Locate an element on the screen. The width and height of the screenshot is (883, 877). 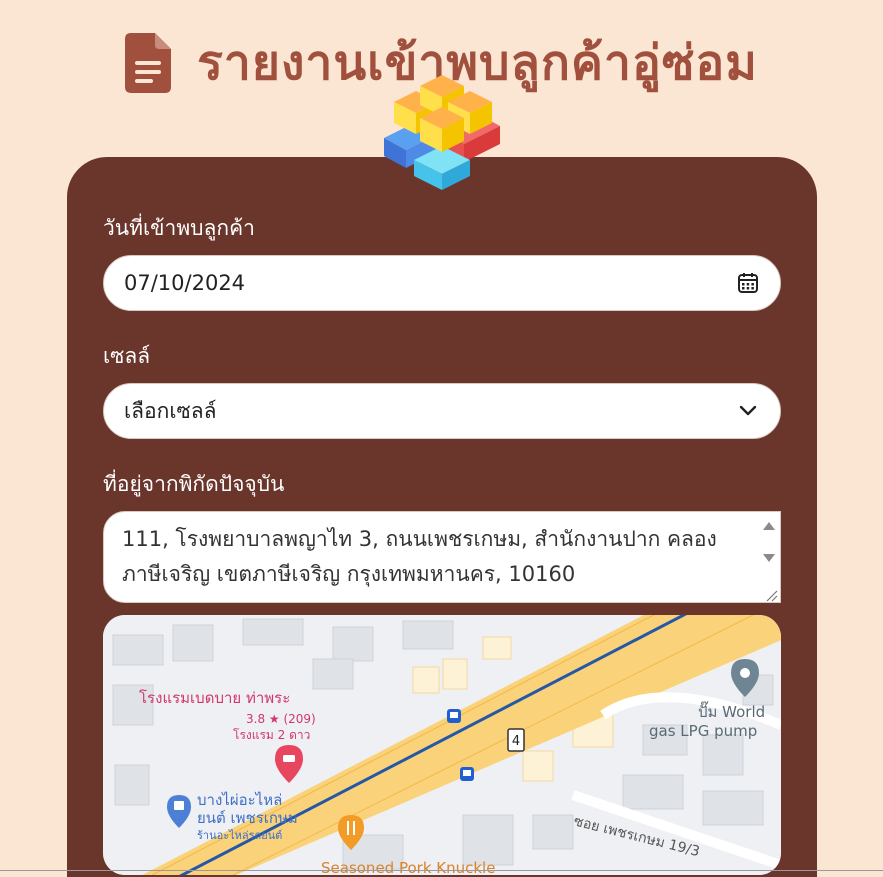
calendar-icon is located at coordinates (748, 283).